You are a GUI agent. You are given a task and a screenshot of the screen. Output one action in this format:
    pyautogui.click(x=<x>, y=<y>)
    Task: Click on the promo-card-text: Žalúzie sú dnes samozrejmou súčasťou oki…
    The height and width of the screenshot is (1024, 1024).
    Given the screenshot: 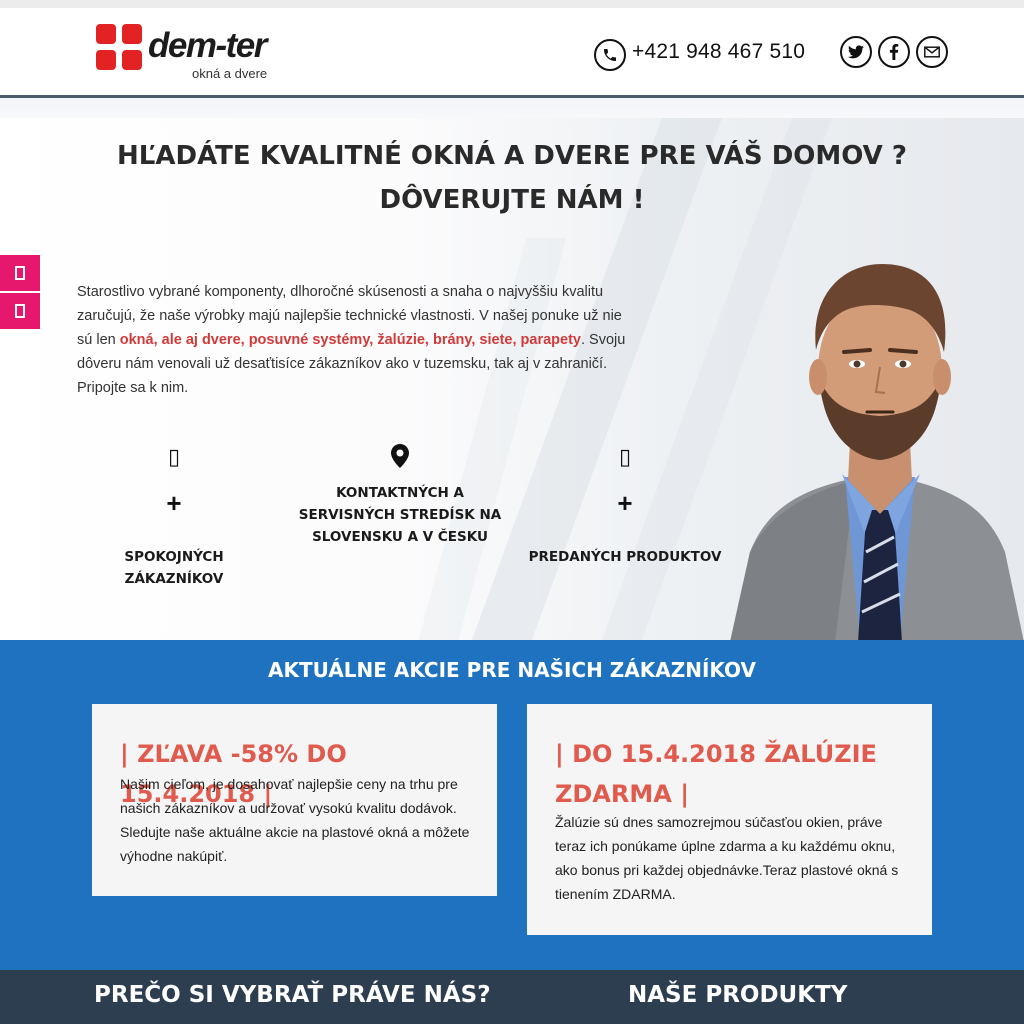 What is the action you would take?
    pyautogui.click(x=727, y=858)
    